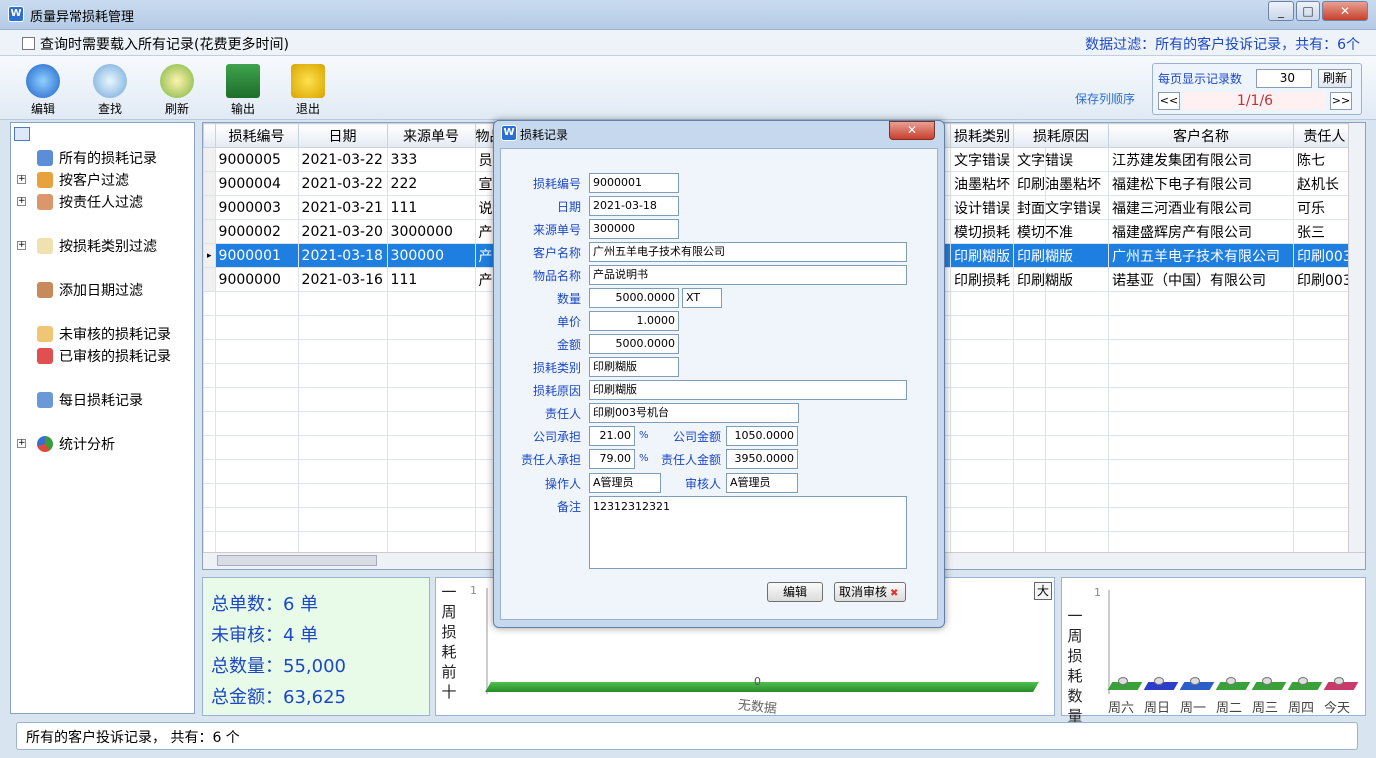  Describe the element at coordinates (1201, 135) in the screenshot. I see `col-header-customer: 客户名称` at that location.